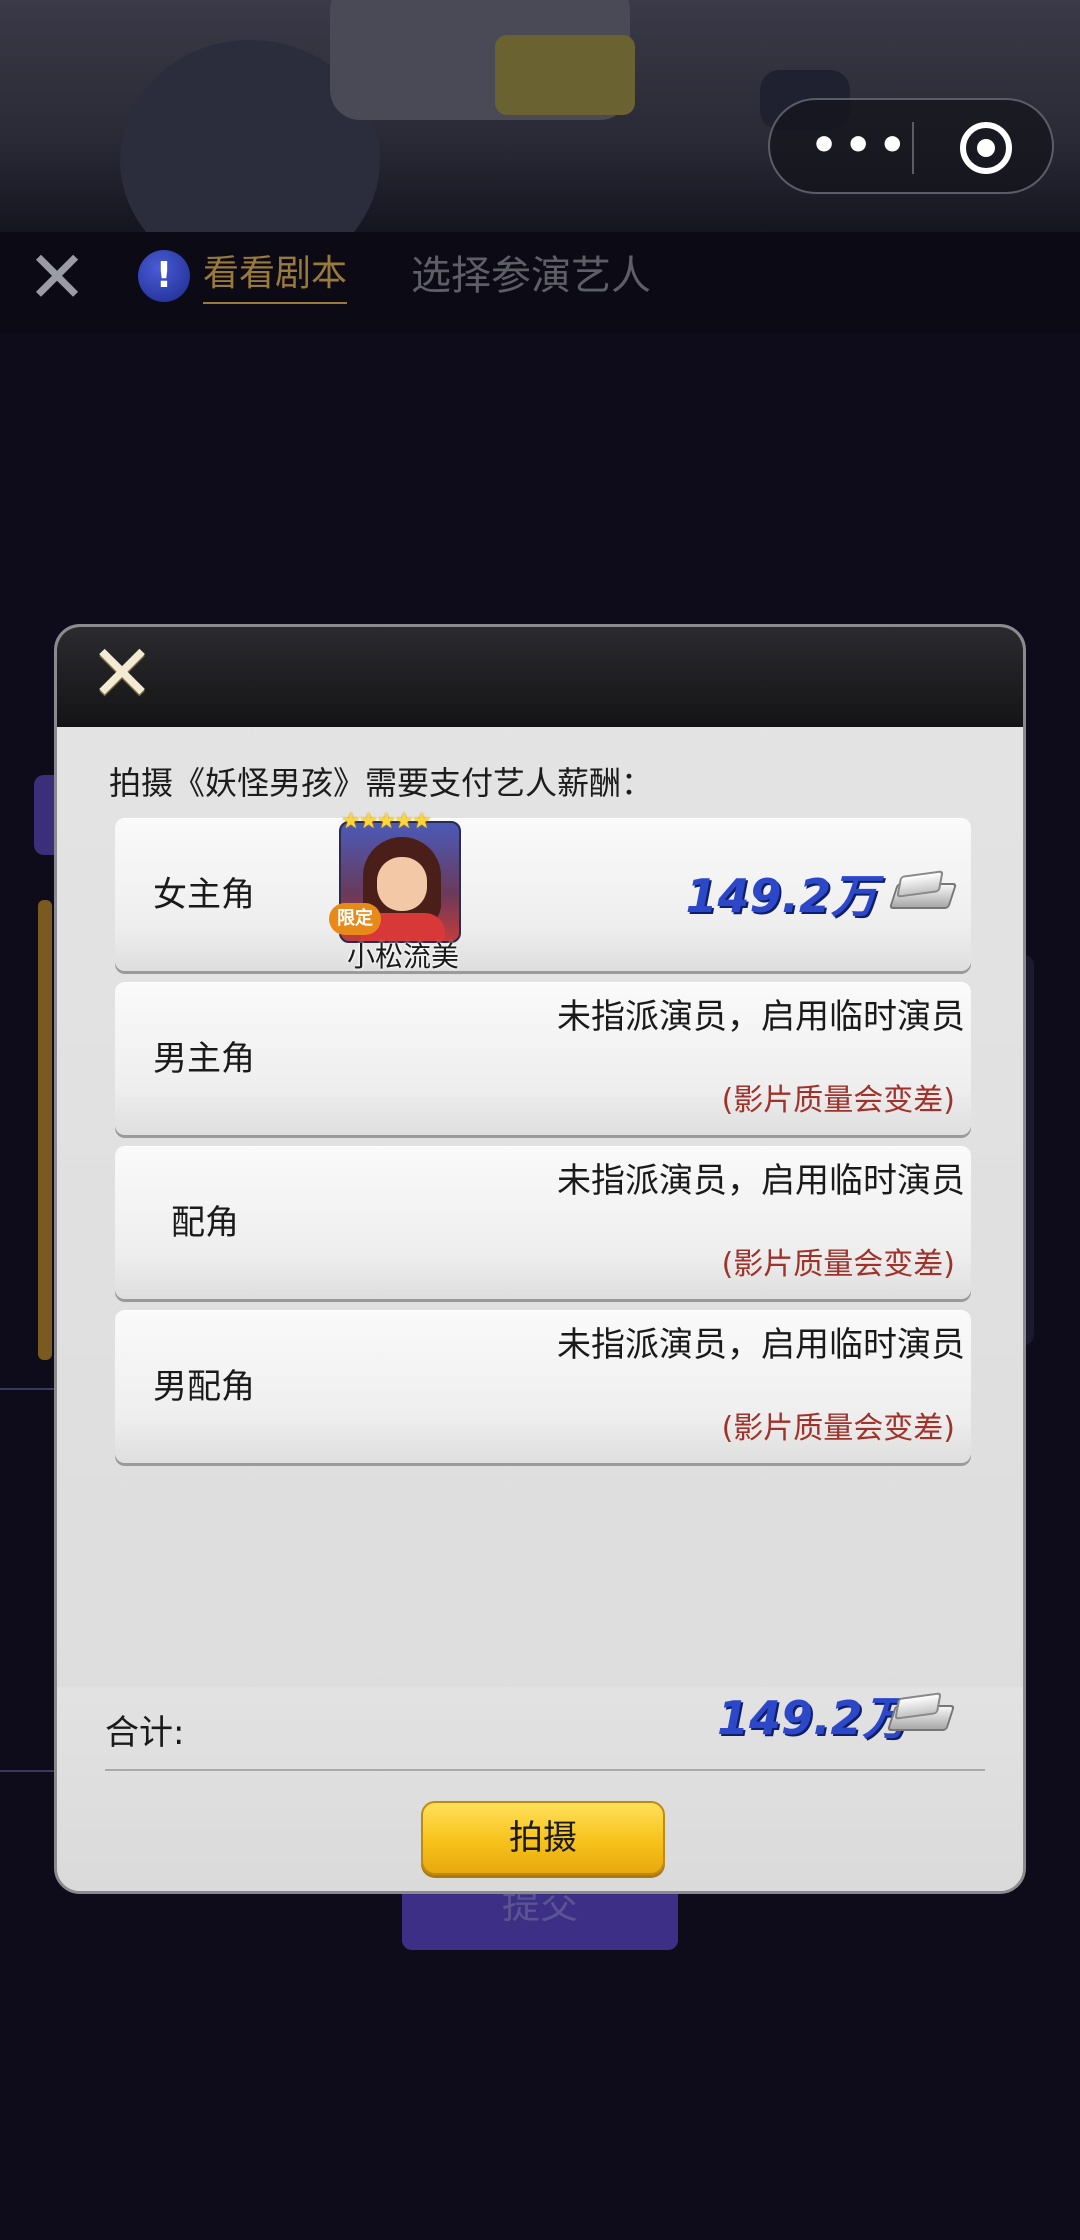 The image size is (1080, 2240). What do you see at coordinates (164, 276) in the screenshot?
I see `info-icon: !` at bounding box center [164, 276].